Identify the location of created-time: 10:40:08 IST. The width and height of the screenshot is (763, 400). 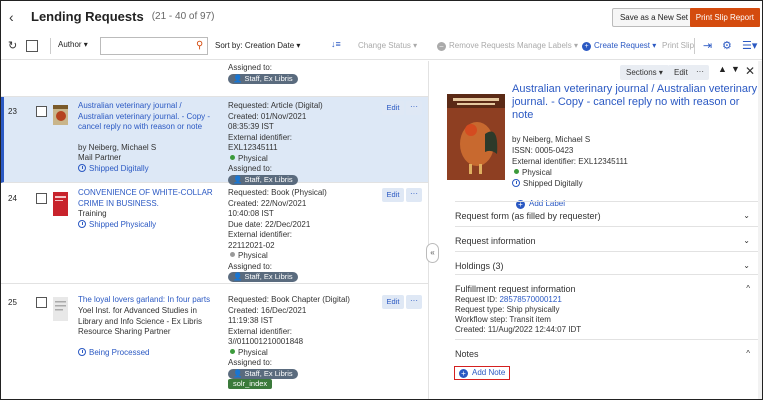
(251, 213).